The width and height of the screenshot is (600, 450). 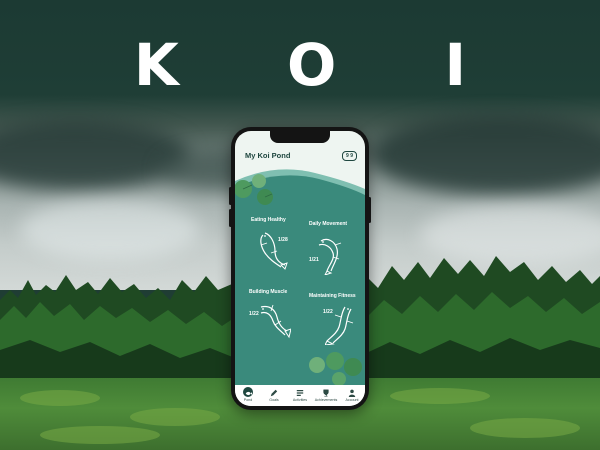 What do you see at coordinates (268, 220) in the screenshot?
I see `goal-title-eating-healthy: Eating Healthy` at bounding box center [268, 220].